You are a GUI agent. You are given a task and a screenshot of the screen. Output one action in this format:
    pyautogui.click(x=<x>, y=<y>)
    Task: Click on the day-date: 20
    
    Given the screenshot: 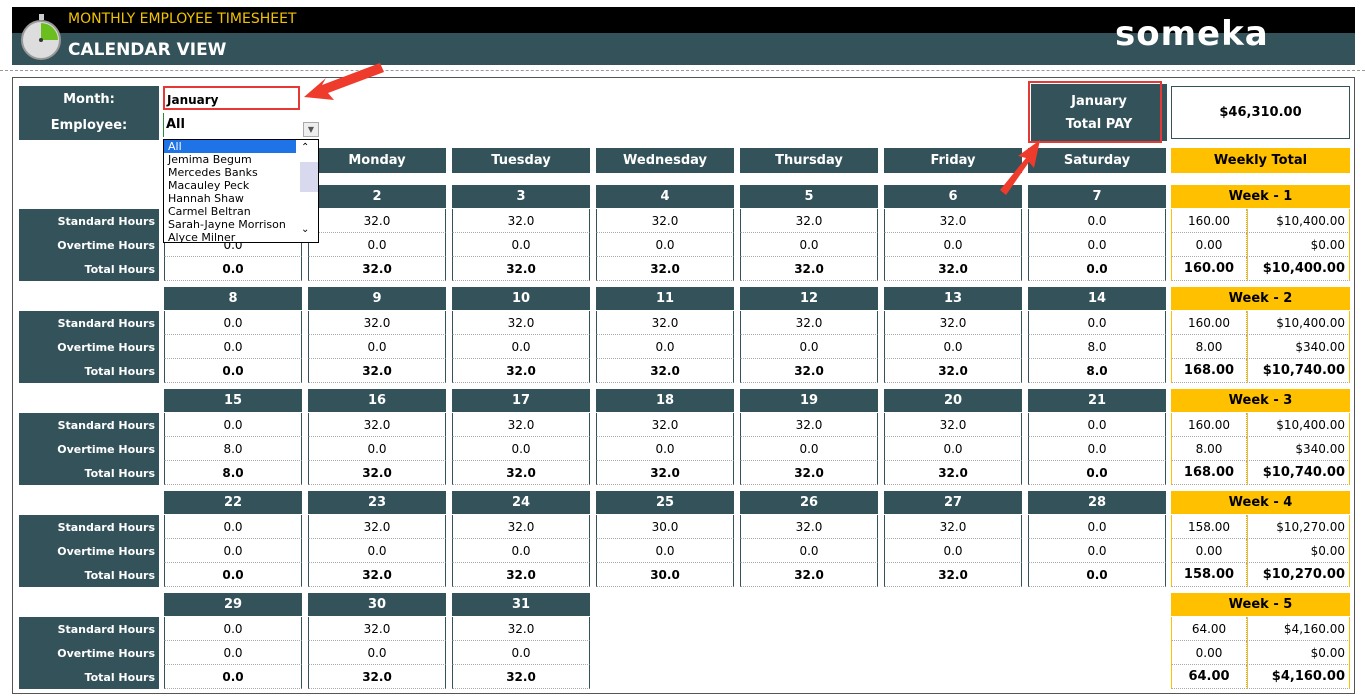 What is the action you would take?
    pyautogui.click(x=953, y=400)
    